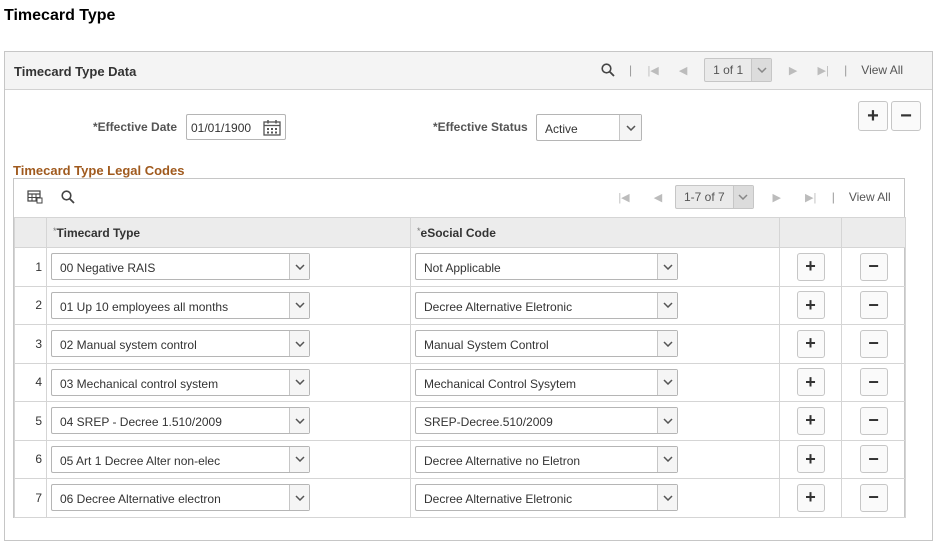 This screenshot has width=941, height=546. I want to click on timecard-type-value: 03 Mechanical control system, so click(139, 383).